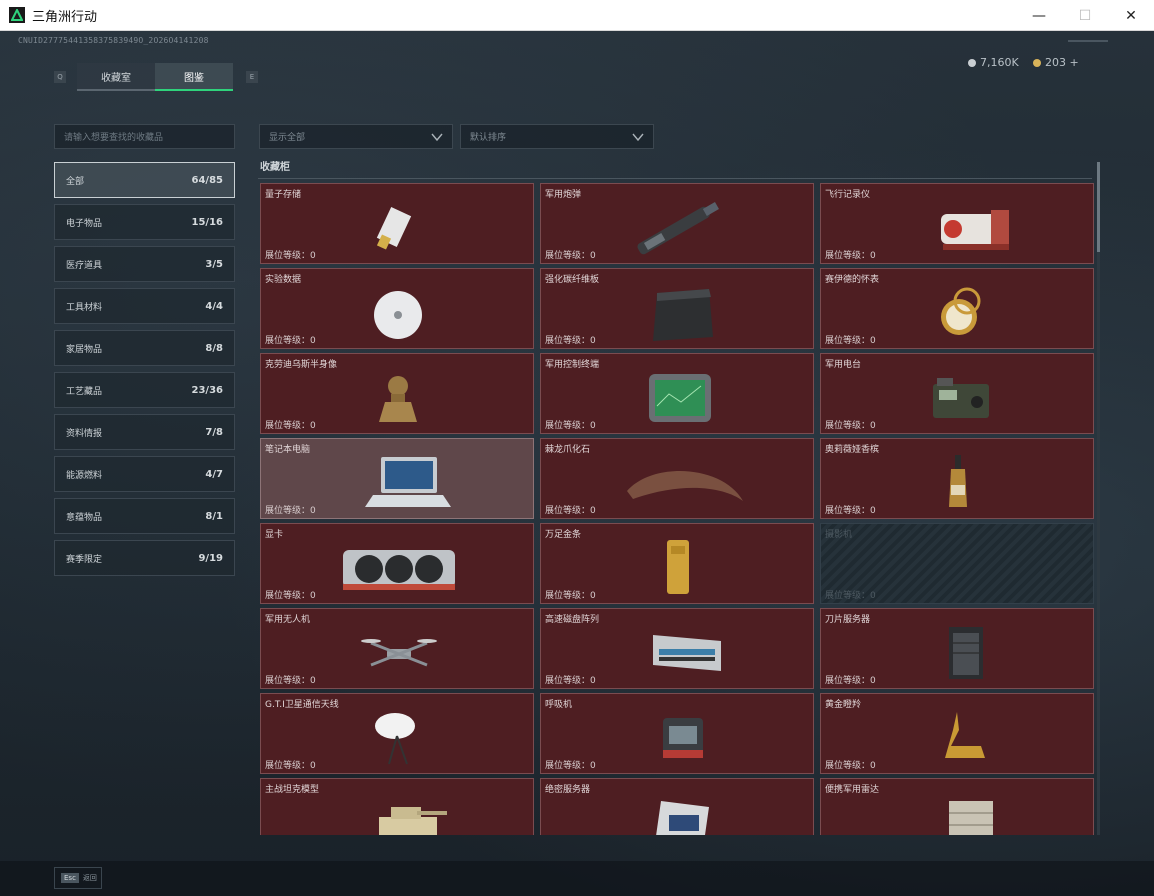 This screenshot has height=896, width=1154. I want to click on sort-dropdown: 默认排序, so click(557, 136).